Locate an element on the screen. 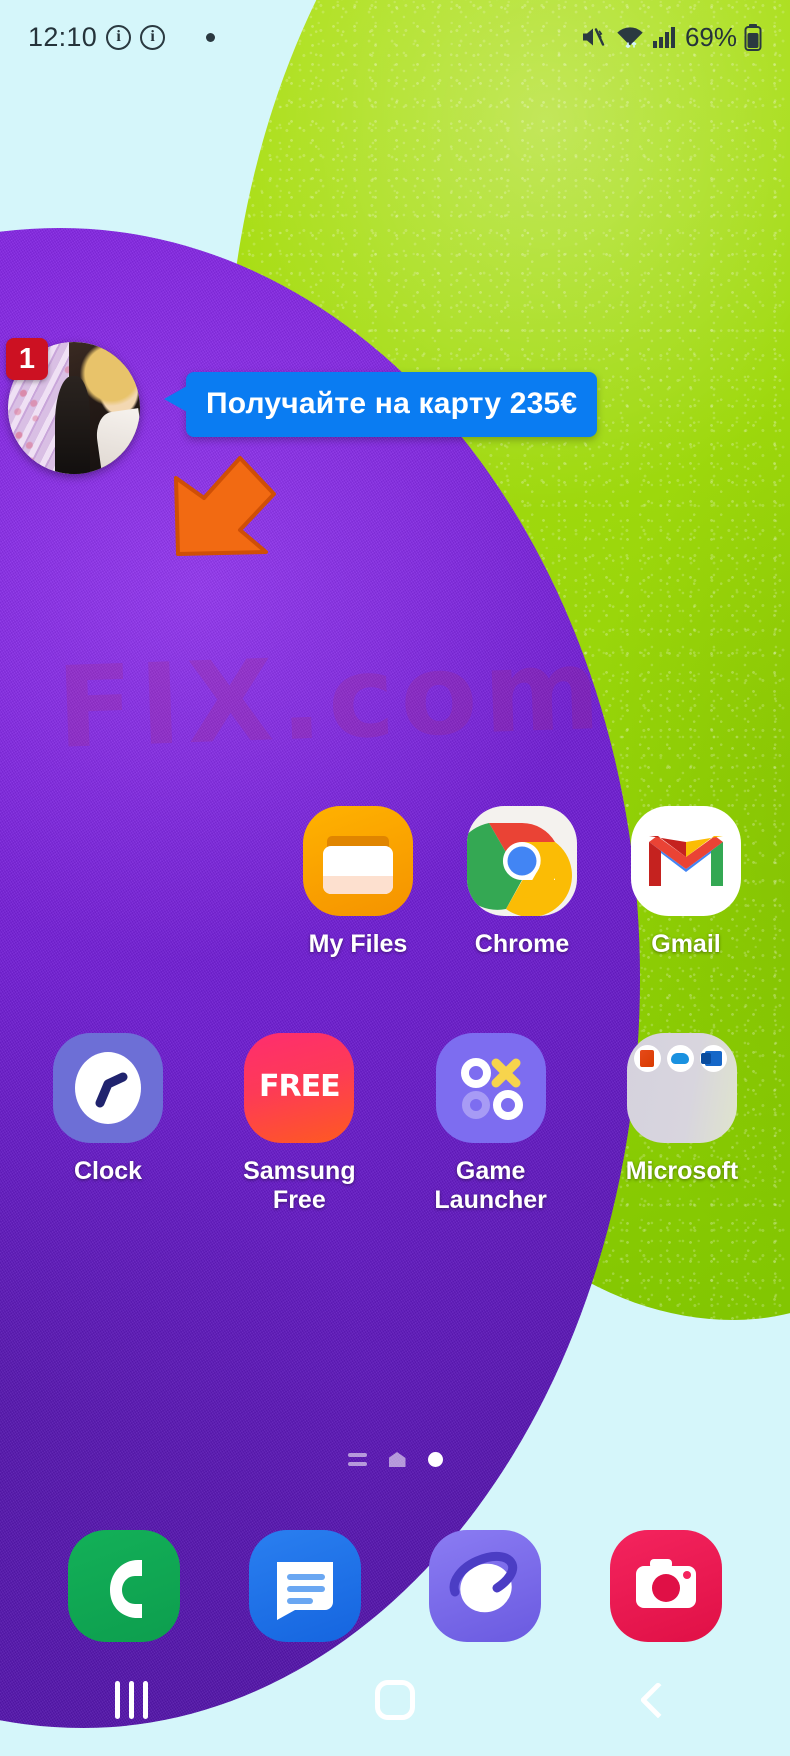 The height and width of the screenshot is (1756, 790). messages-icon is located at coordinates (304, 1586).